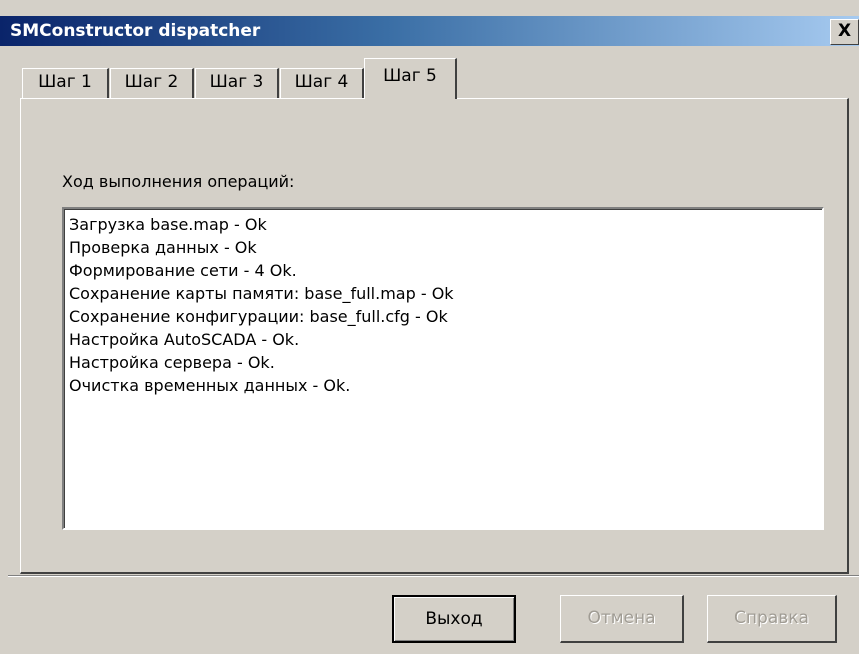  What do you see at coordinates (152, 83) in the screenshot?
I see `tab-step-2: Шаг 2` at bounding box center [152, 83].